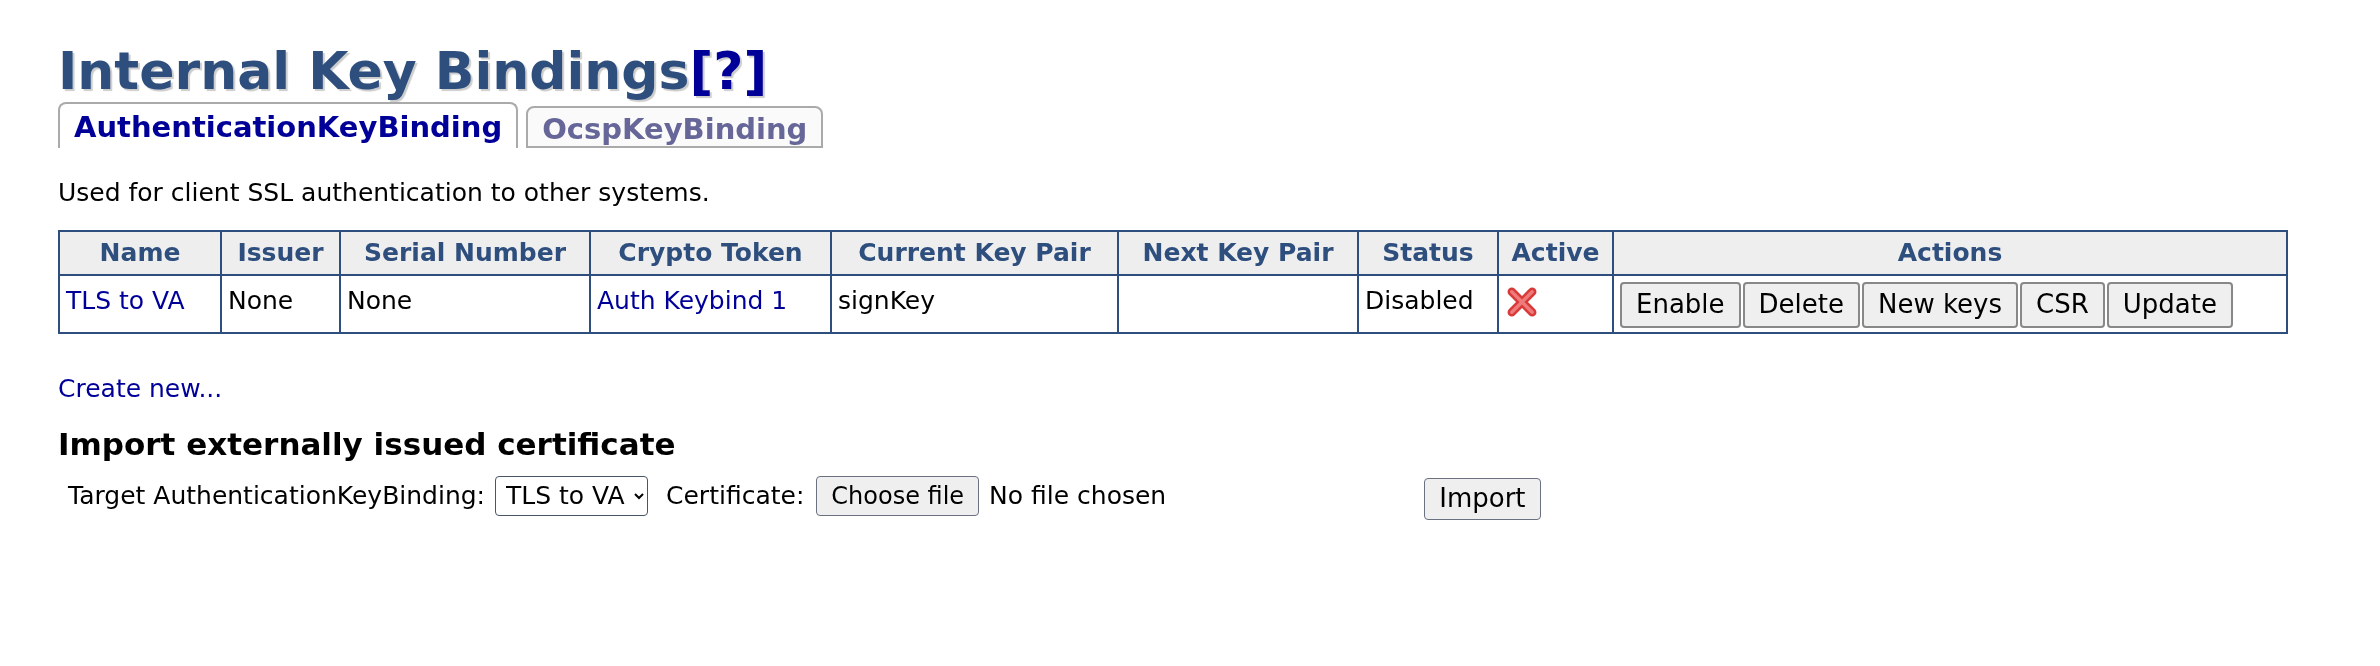 This screenshot has height=666, width=2380. Describe the element at coordinates (886, 300) in the screenshot. I see `table-cell: signKey` at that location.